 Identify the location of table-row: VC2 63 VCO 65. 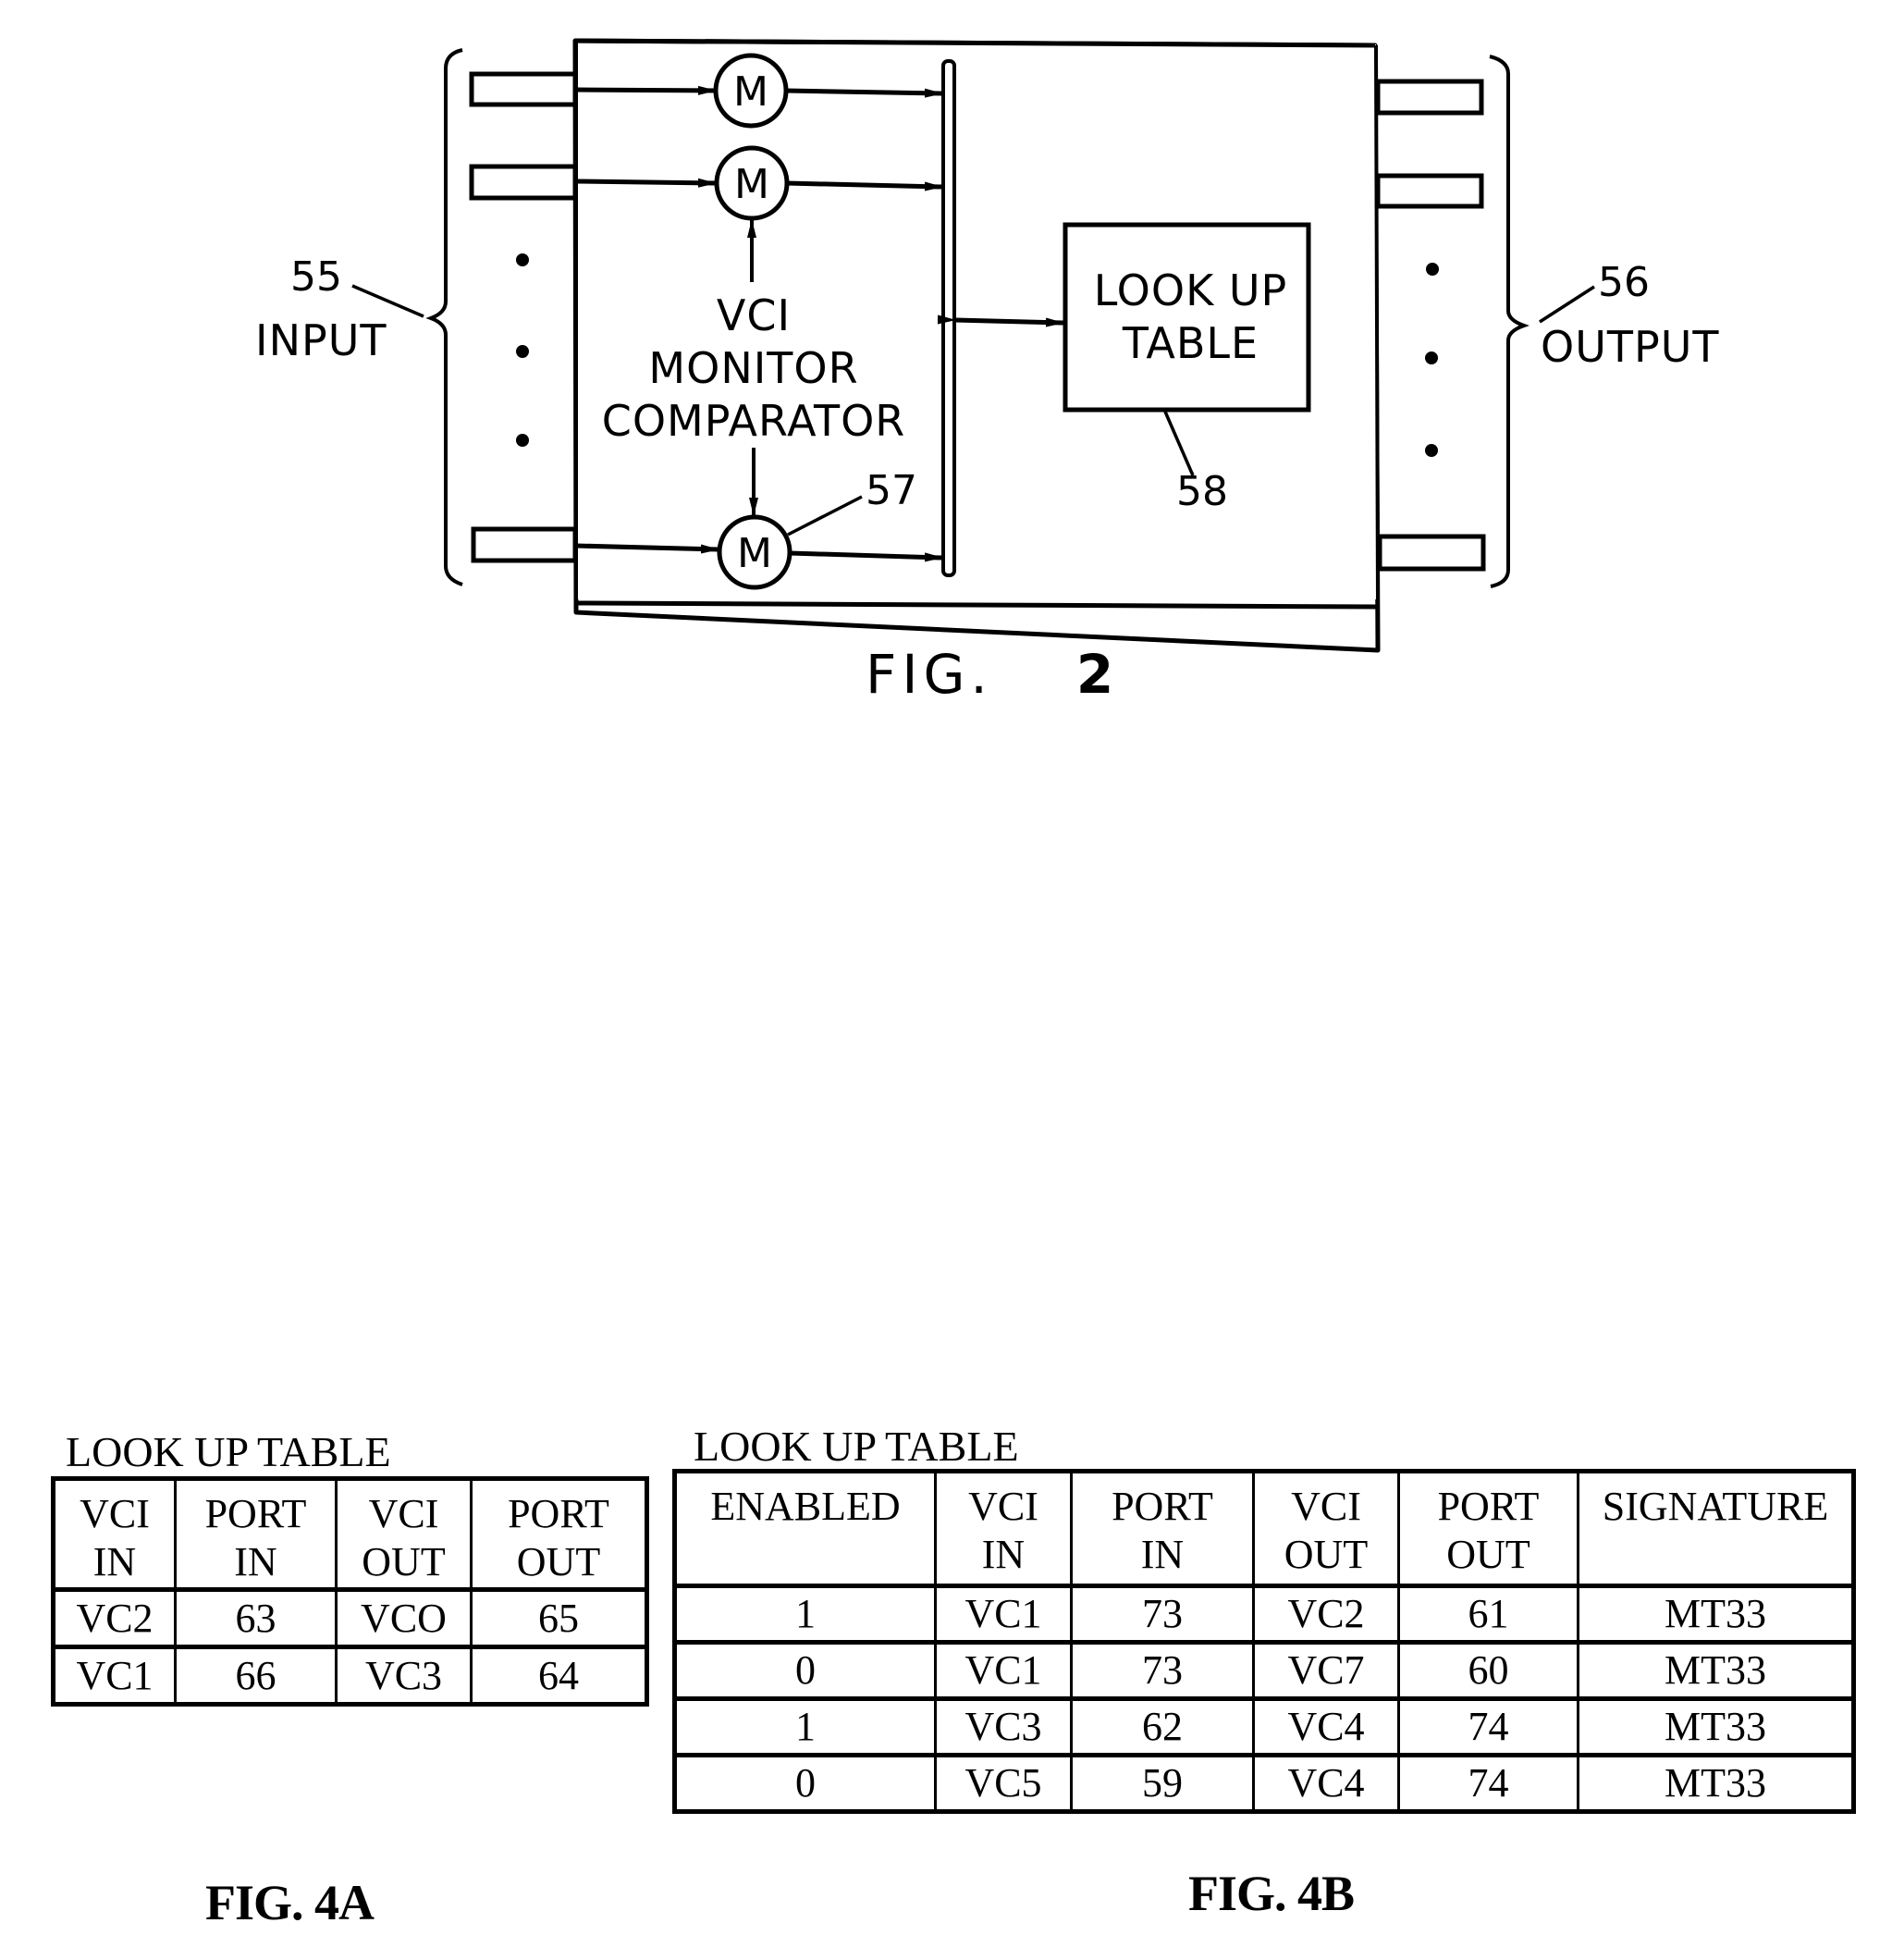
(350, 1618).